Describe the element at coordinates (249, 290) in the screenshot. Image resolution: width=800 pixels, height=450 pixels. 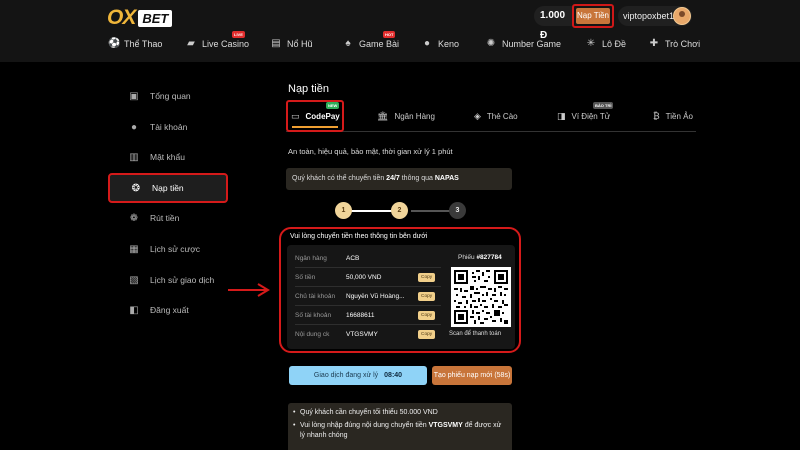
I see `red-arrow-icon` at that location.